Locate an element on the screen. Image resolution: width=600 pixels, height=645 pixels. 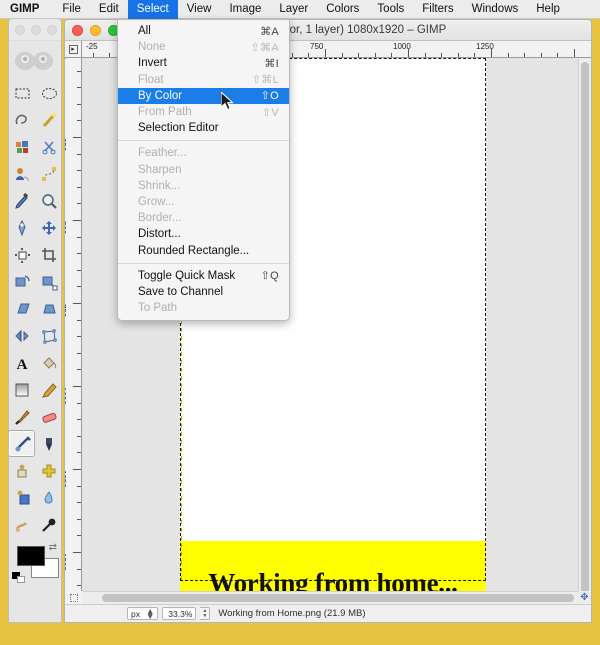
perspective-clone-tool-icon is located at coordinates (22, 497).